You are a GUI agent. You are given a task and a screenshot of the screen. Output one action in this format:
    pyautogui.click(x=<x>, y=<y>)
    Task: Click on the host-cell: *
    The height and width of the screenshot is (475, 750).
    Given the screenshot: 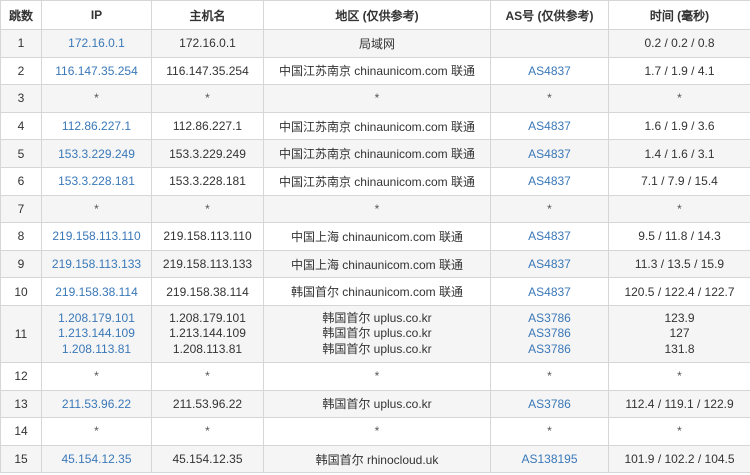 What is the action you would take?
    pyautogui.click(x=207, y=209)
    